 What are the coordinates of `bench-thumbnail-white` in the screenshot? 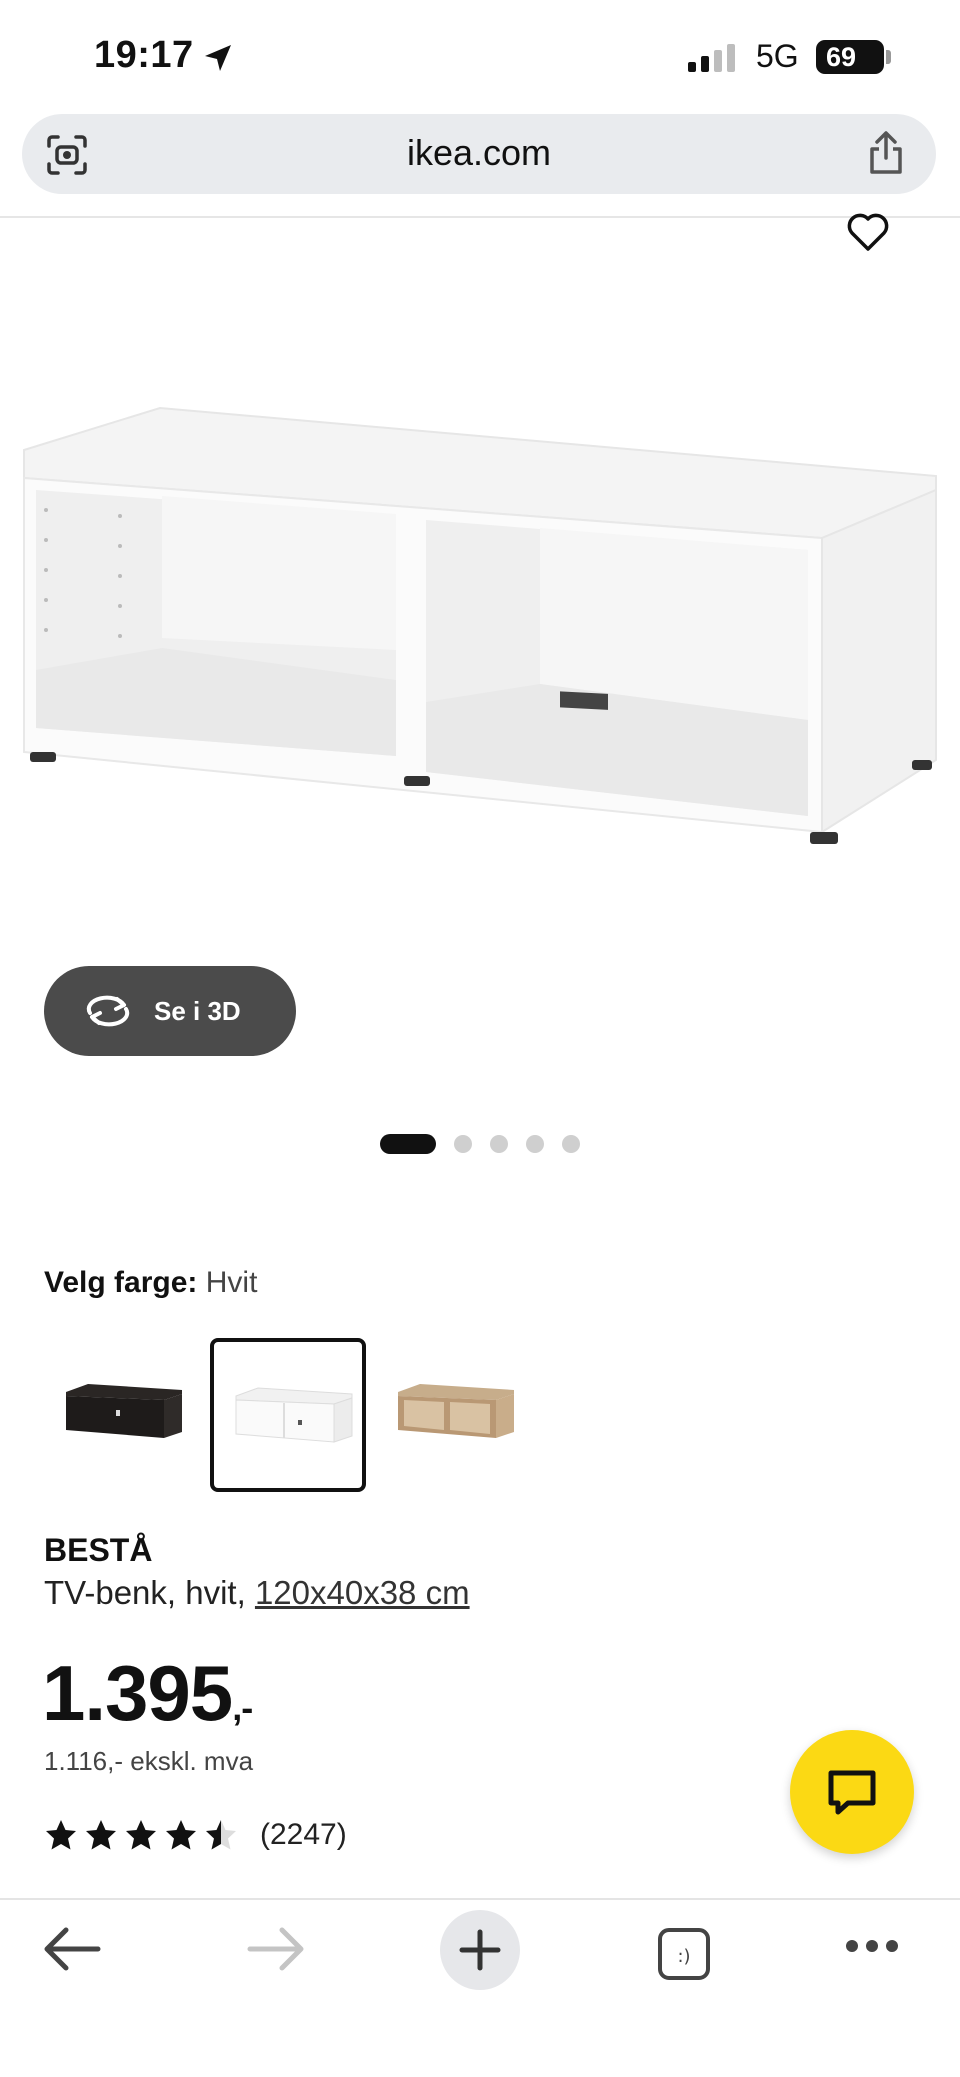 It's located at (294, 1415).